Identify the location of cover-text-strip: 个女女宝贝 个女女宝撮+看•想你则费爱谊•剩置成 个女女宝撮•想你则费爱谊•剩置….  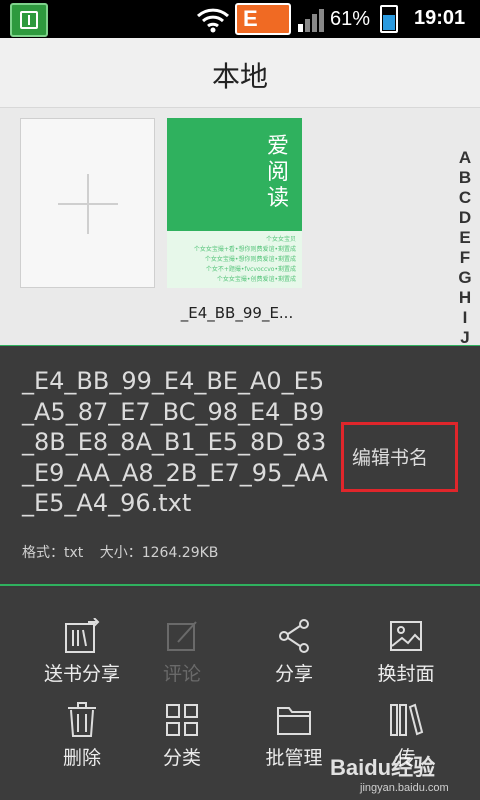
(234, 259).